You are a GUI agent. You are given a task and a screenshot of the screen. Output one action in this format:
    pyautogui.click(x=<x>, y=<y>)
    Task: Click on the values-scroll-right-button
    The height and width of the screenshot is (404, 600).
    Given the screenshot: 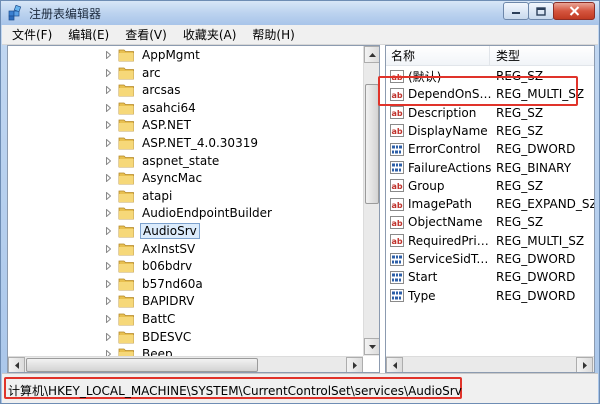 What is the action you would take?
    pyautogui.click(x=584, y=364)
    